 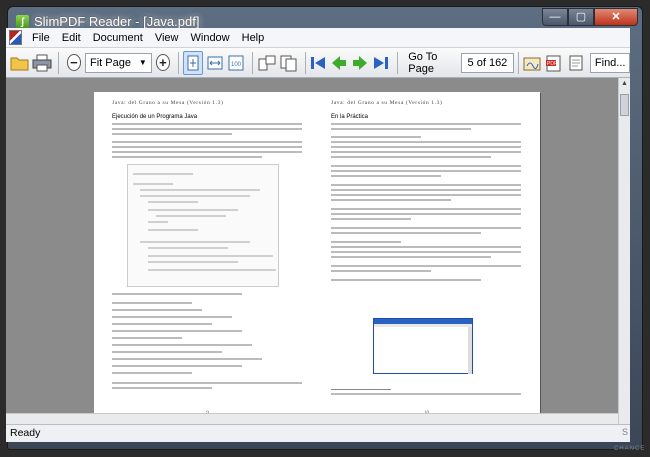 I want to click on close-button: ✕, so click(x=616, y=17).